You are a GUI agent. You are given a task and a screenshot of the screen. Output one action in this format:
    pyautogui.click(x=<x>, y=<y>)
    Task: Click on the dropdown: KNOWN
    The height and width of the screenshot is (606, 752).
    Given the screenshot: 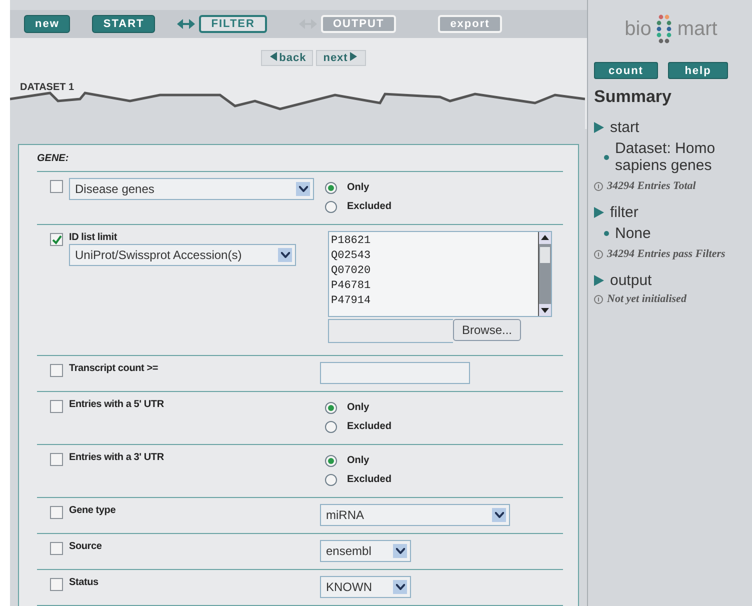 What is the action you would take?
    pyautogui.click(x=365, y=587)
    